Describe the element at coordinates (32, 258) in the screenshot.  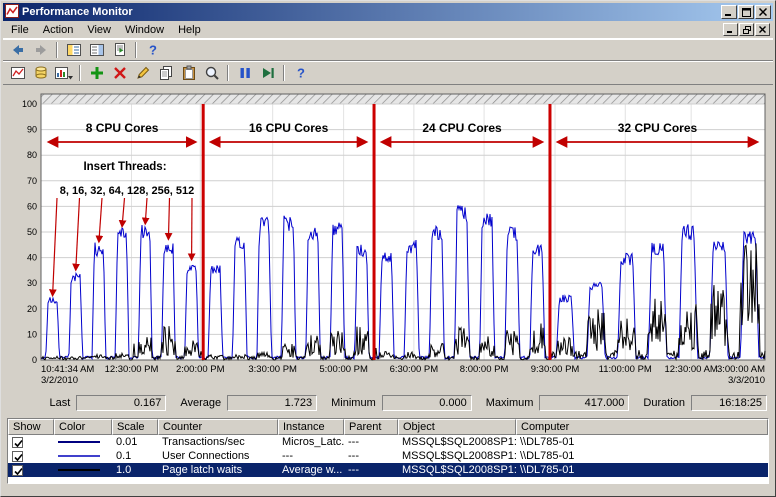
I see `y-axis-tick: 40` at that location.